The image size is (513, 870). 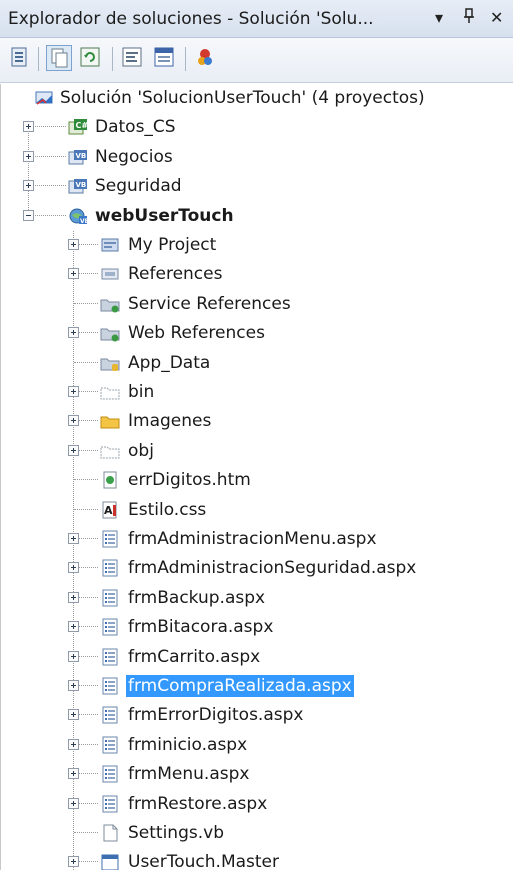 What do you see at coordinates (257, 480) in the screenshot?
I see `tree-item: errDigitos.htm` at bounding box center [257, 480].